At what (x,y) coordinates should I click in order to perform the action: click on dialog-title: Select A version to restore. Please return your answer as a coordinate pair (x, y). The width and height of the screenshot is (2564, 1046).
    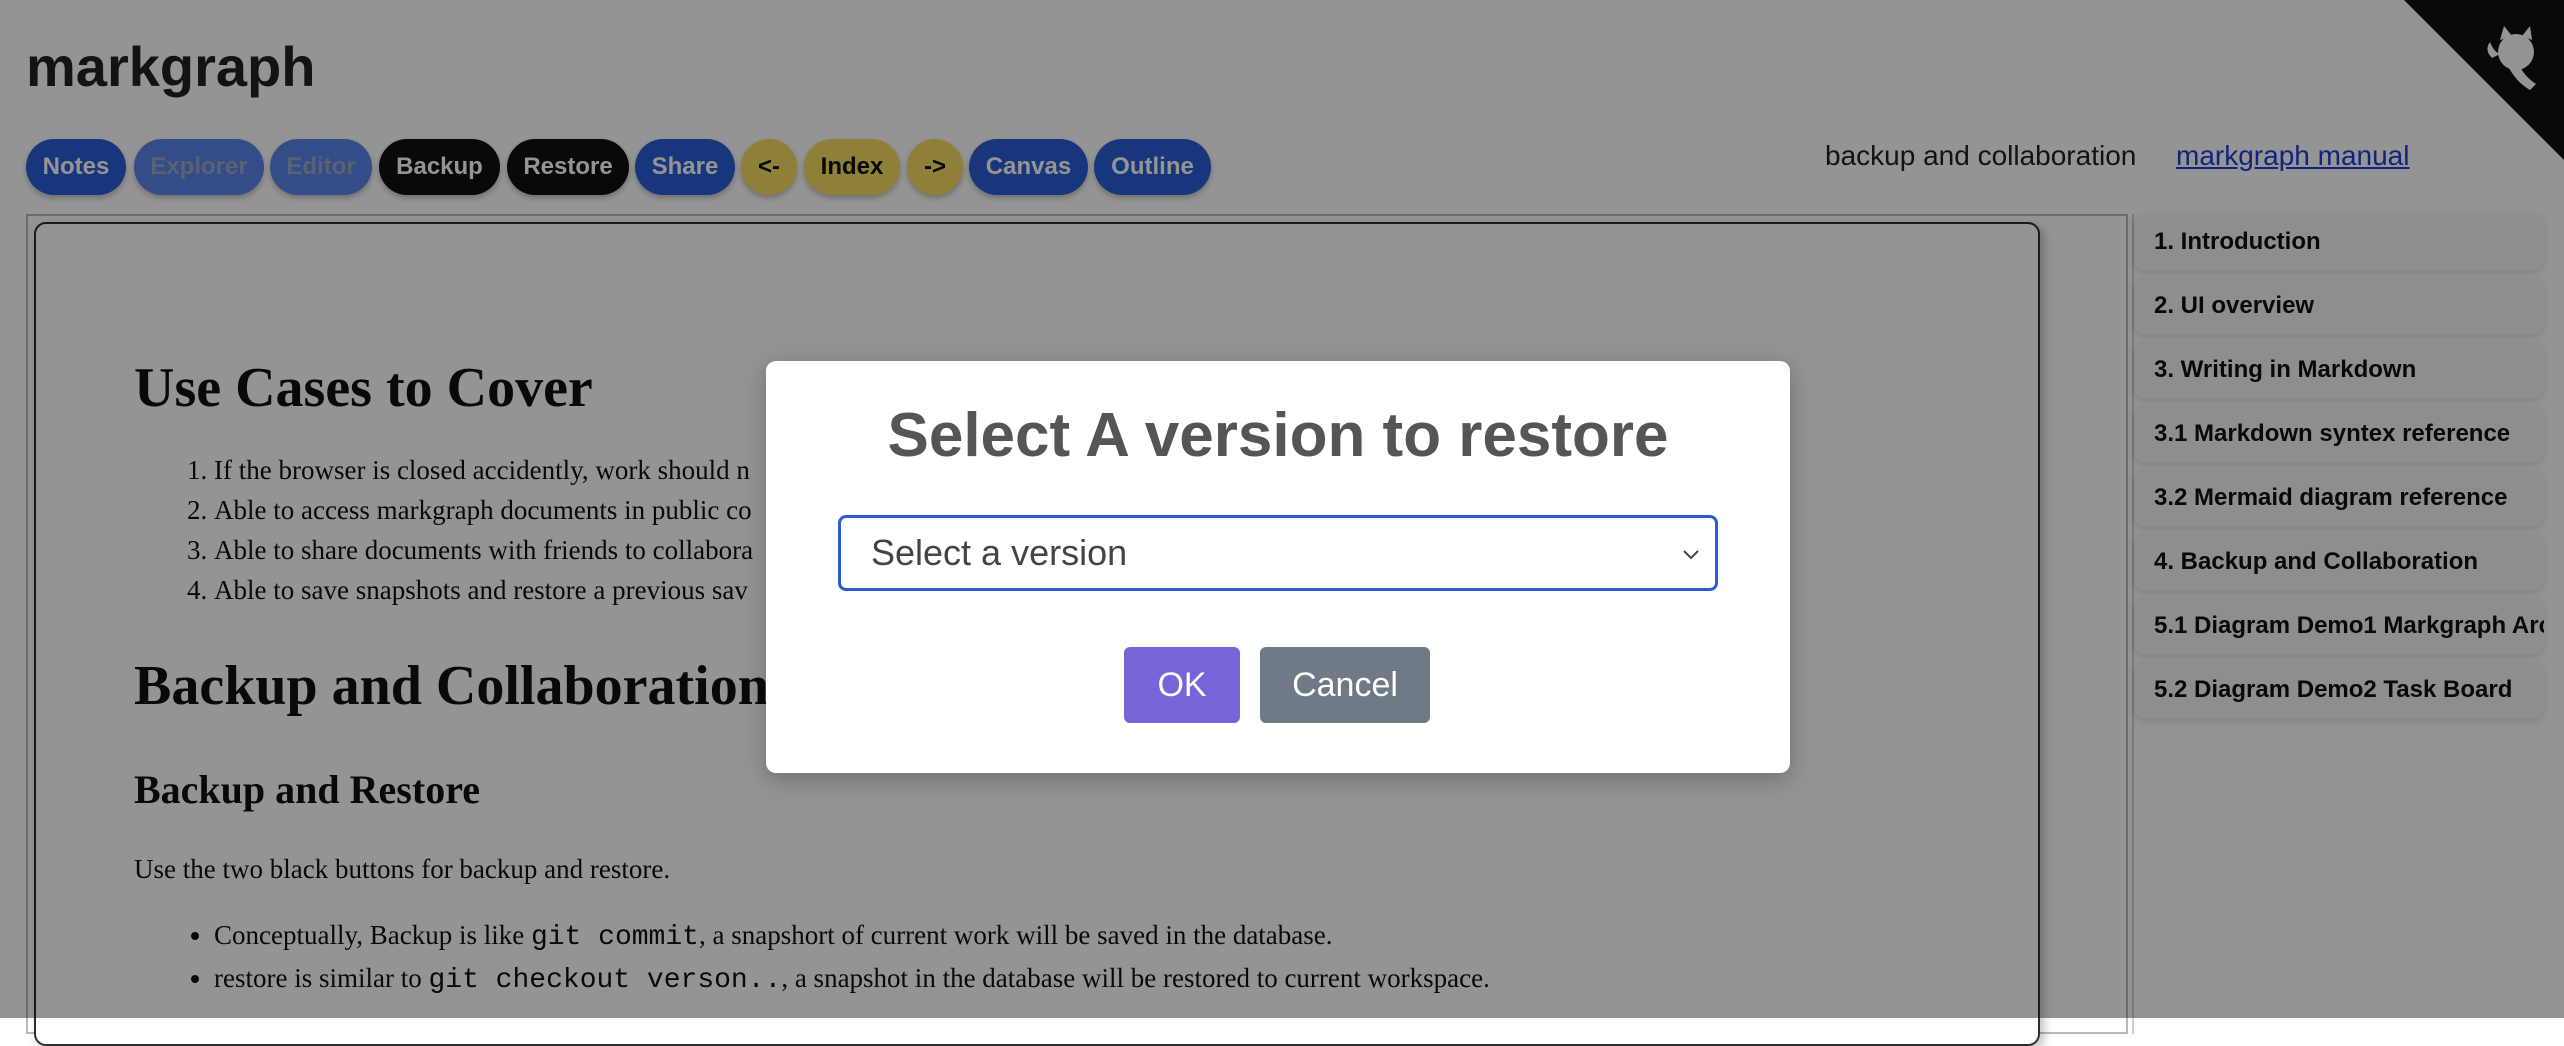
    Looking at the image, I should click on (1278, 435).